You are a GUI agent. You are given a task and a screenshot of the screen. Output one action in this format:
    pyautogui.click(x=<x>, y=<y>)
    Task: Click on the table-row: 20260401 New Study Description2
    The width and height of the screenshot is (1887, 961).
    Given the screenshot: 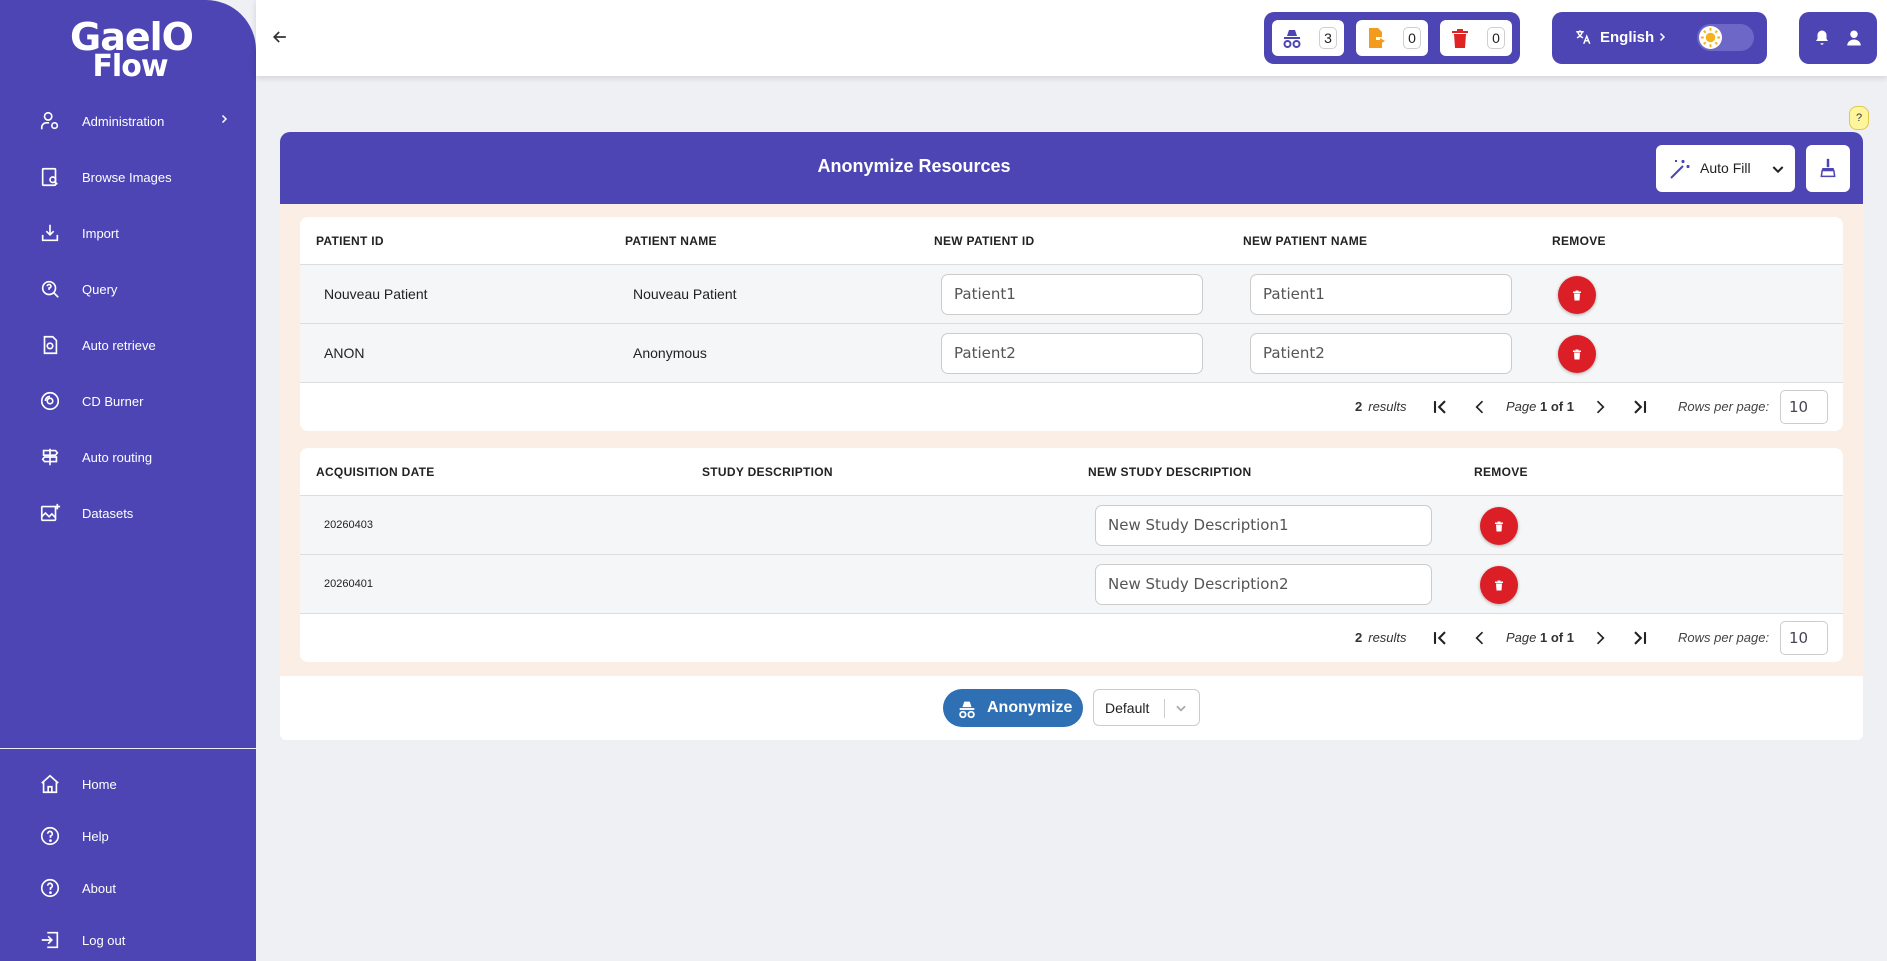 What is the action you would take?
    pyautogui.click(x=1071, y=584)
    